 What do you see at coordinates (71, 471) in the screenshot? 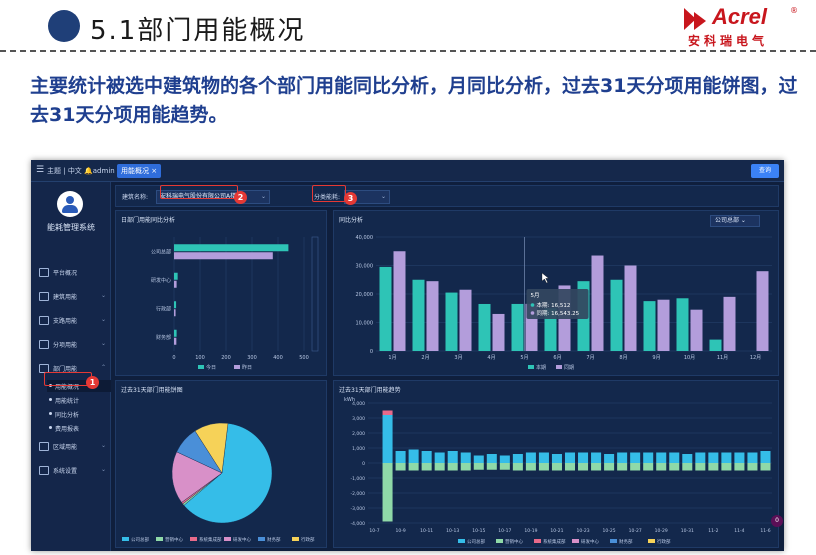
I see `sidebar-item-settings: 系统设置 ⌄` at bounding box center [71, 471].